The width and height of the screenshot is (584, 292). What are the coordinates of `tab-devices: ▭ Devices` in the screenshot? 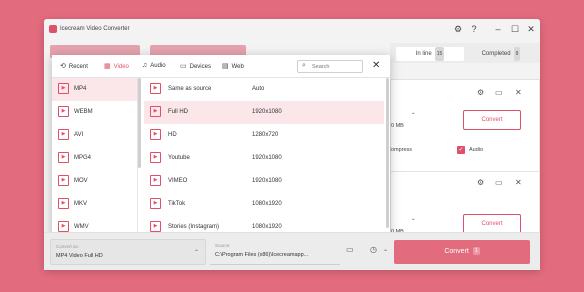 It's located at (195, 66).